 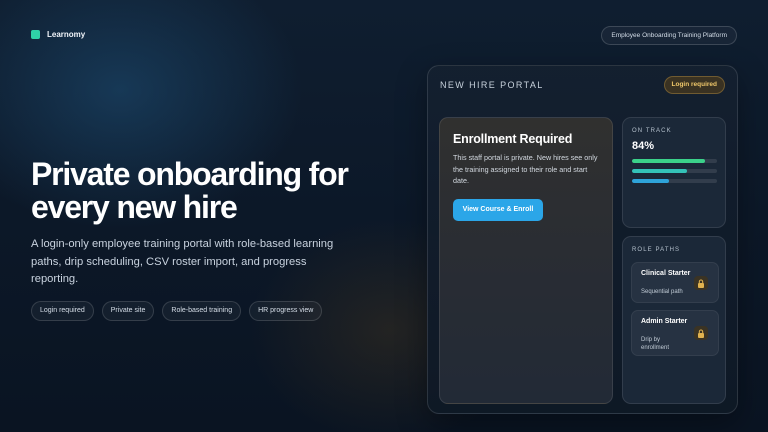 What do you see at coordinates (675, 282) in the screenshot?
I see `role-path-clinical-starter: Clinical Starter Sequential path` at bounding box center [675, 282].